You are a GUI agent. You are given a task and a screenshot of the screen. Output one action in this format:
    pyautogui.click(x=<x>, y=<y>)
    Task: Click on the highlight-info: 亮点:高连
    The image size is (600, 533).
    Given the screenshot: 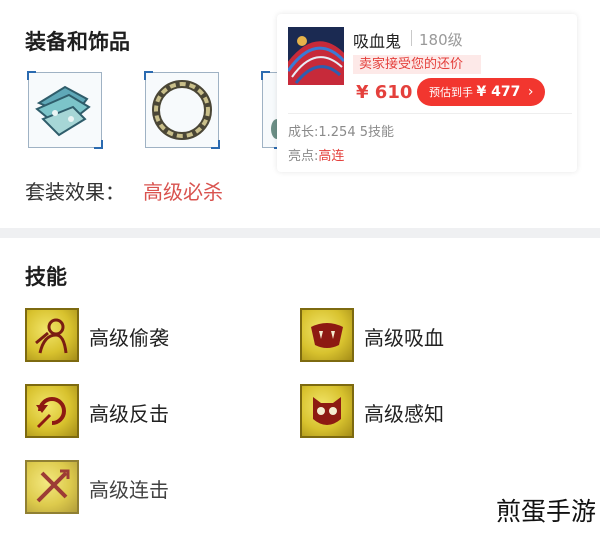 What is the action you would take?
    pyautogui.click(x=316, y=154)
    